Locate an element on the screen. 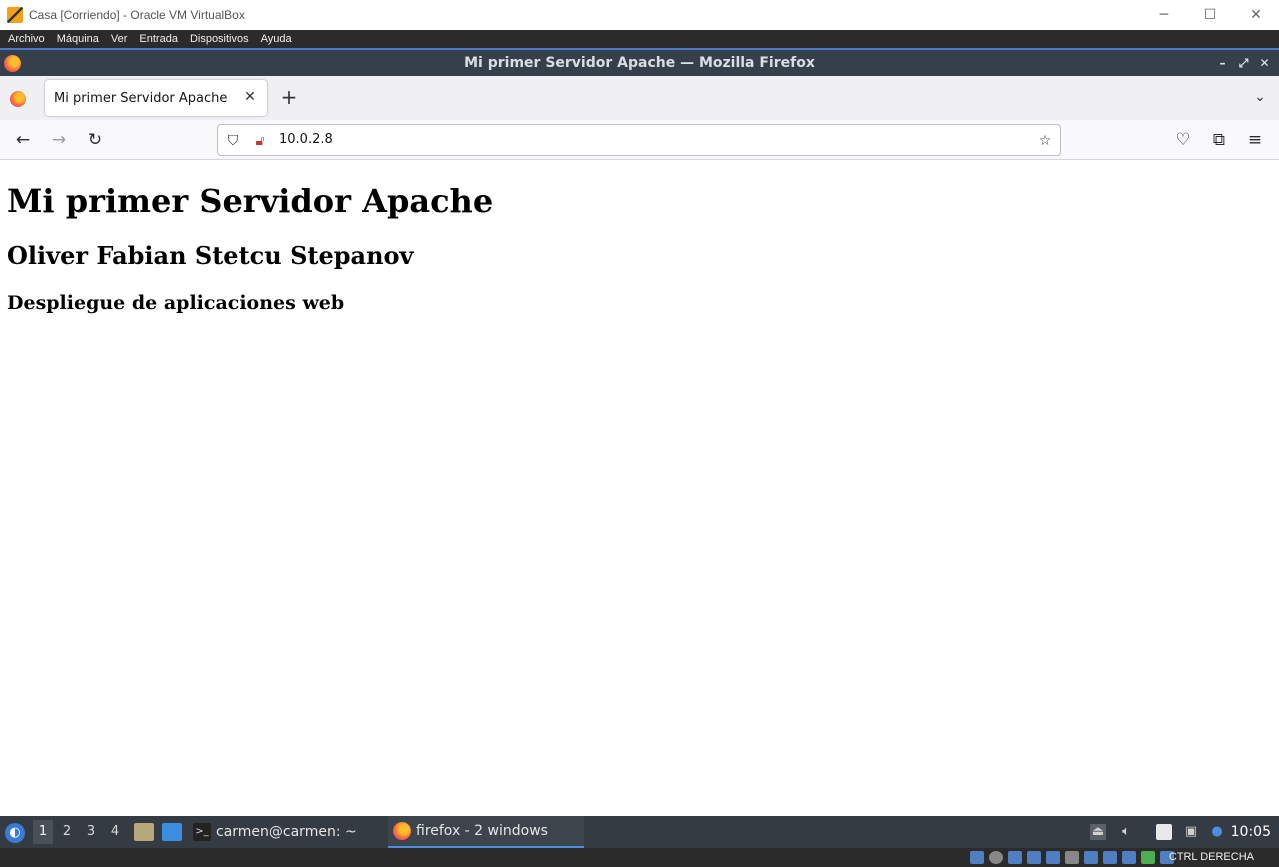  maximize-icon: ☐ is located at coordinates (1210, 15).